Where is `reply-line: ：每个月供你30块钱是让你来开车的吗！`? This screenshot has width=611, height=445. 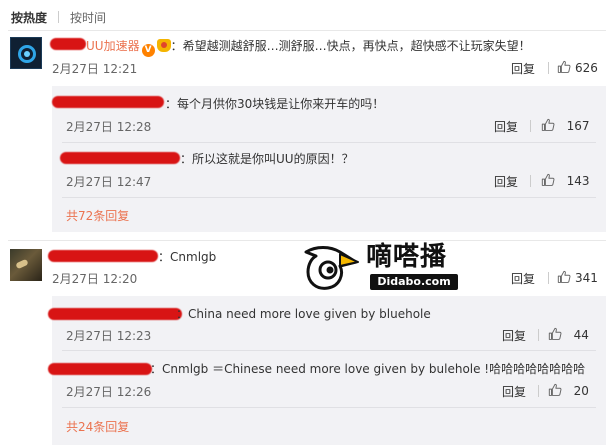
reply-line: ：每个月供你30块钱是让你来开车的吗！ is located at coordinates (275, 104).